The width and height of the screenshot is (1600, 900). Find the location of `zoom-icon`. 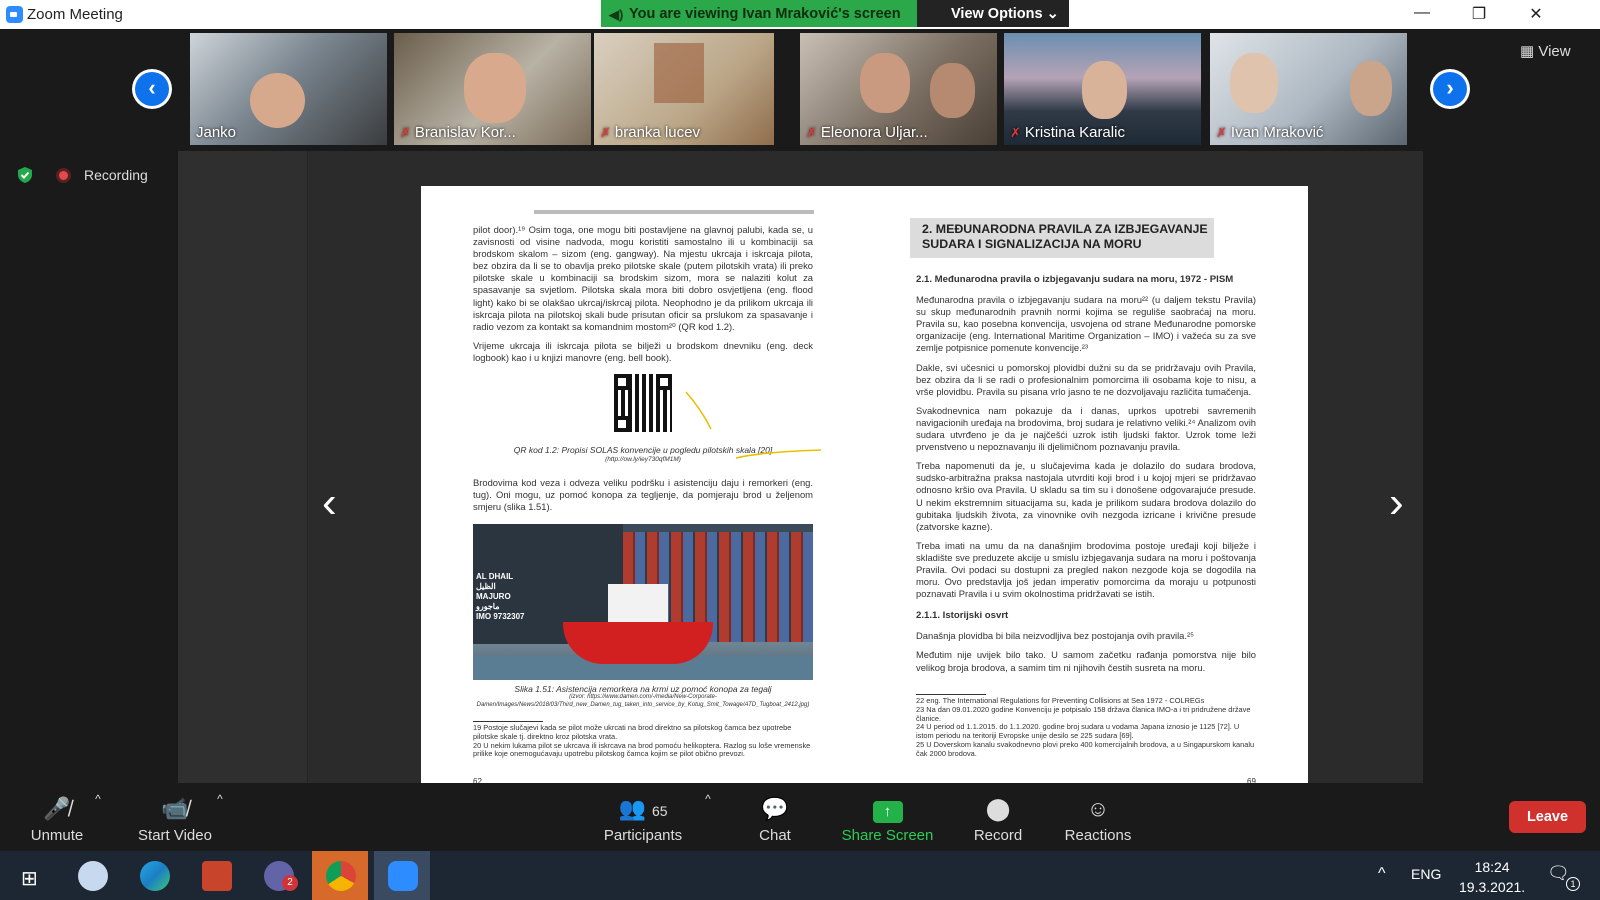

zoom-icon is located at coordinates (403, 876).